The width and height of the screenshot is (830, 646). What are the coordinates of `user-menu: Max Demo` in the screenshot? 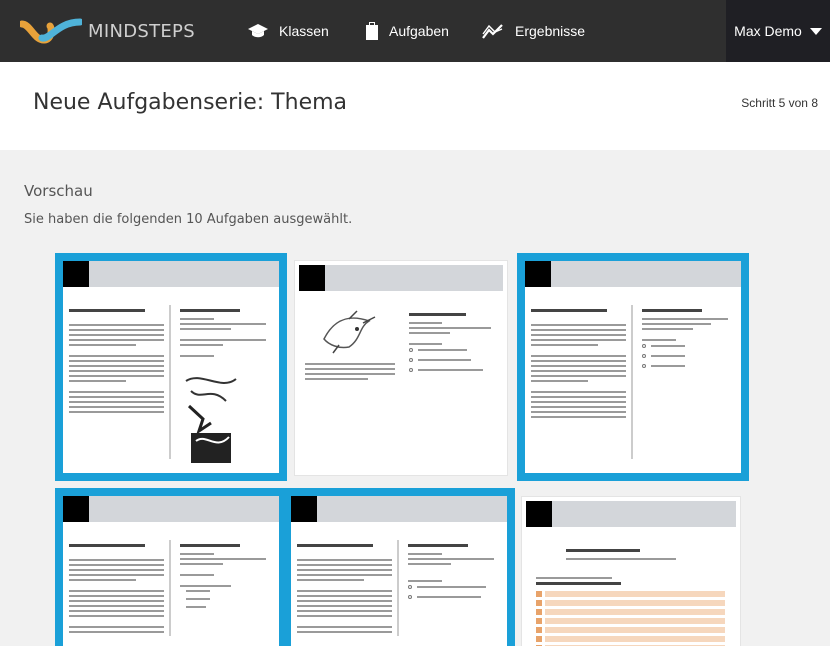 It's located at (778, 31).